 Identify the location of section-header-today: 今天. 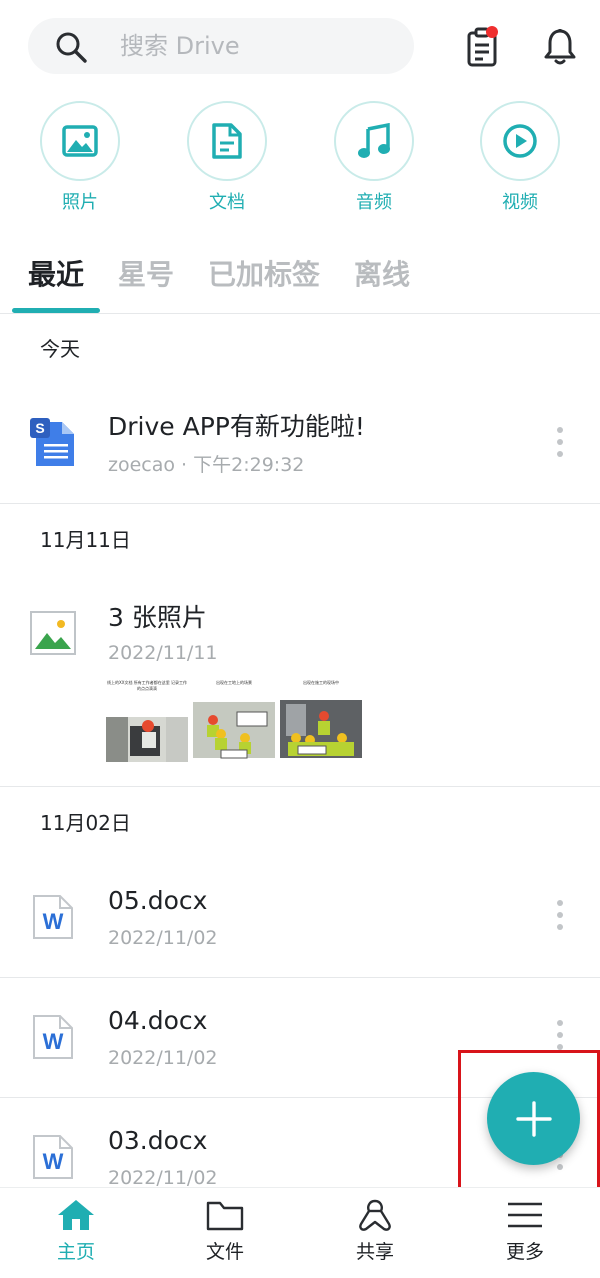
(60, 349).